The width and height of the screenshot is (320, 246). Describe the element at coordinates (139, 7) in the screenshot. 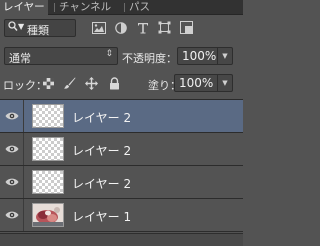

I see `tab-paths: パス` at that location.